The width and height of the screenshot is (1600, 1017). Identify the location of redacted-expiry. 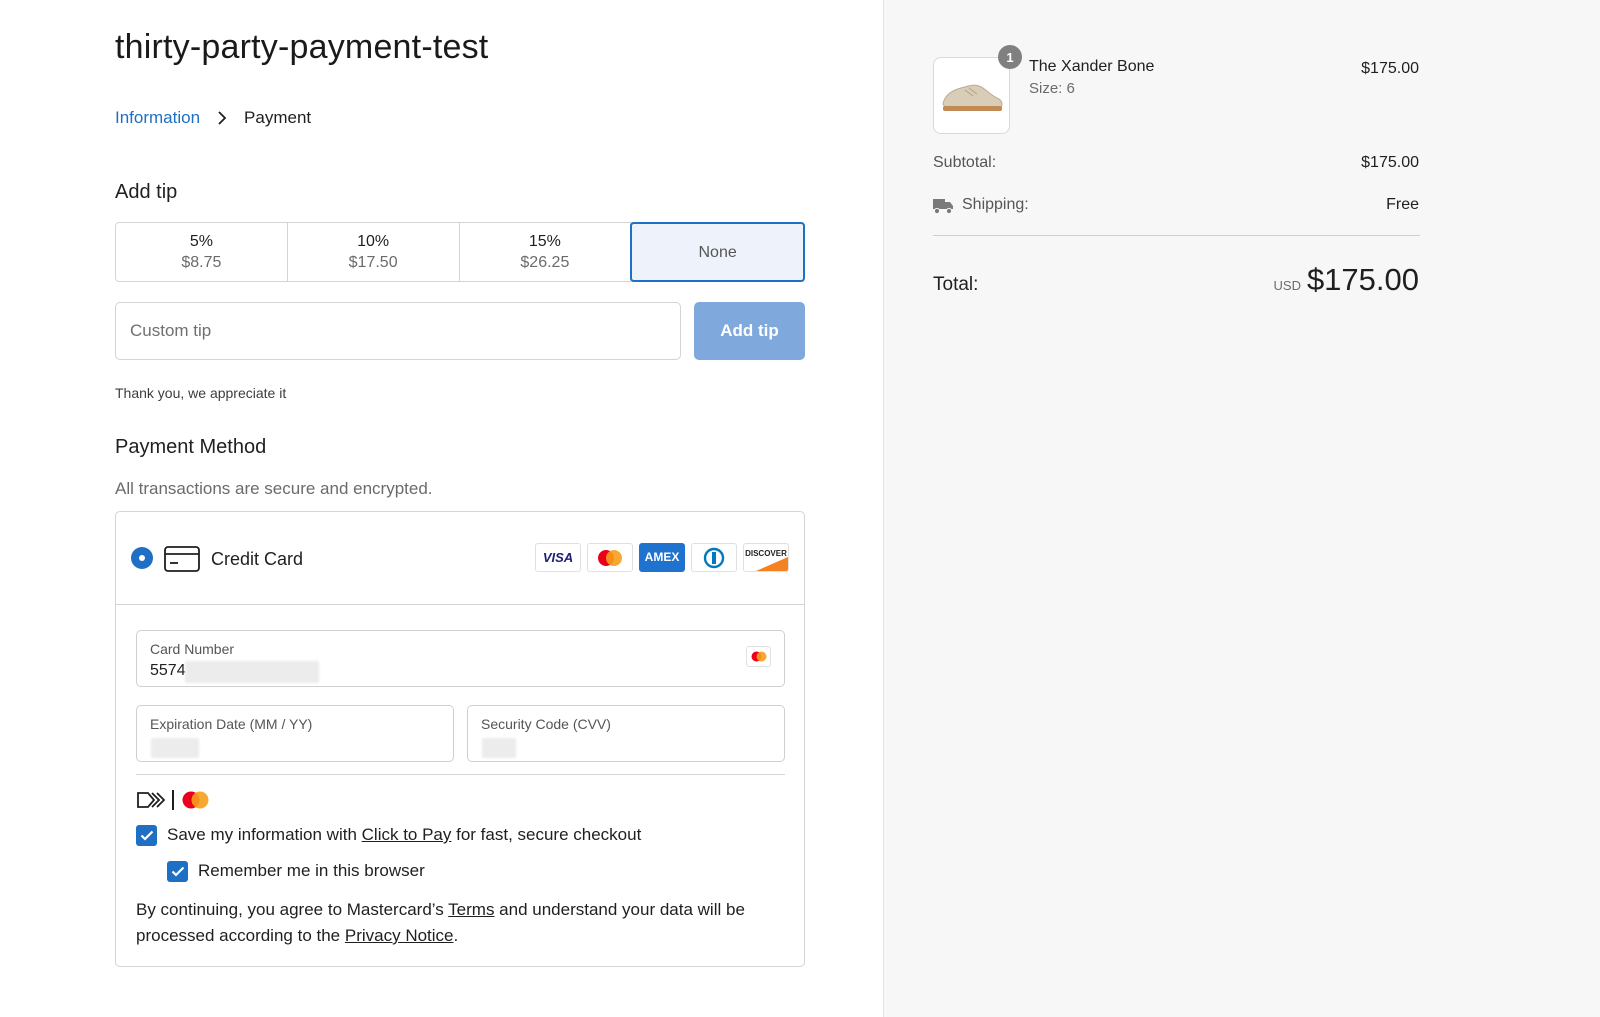
(175, 748).